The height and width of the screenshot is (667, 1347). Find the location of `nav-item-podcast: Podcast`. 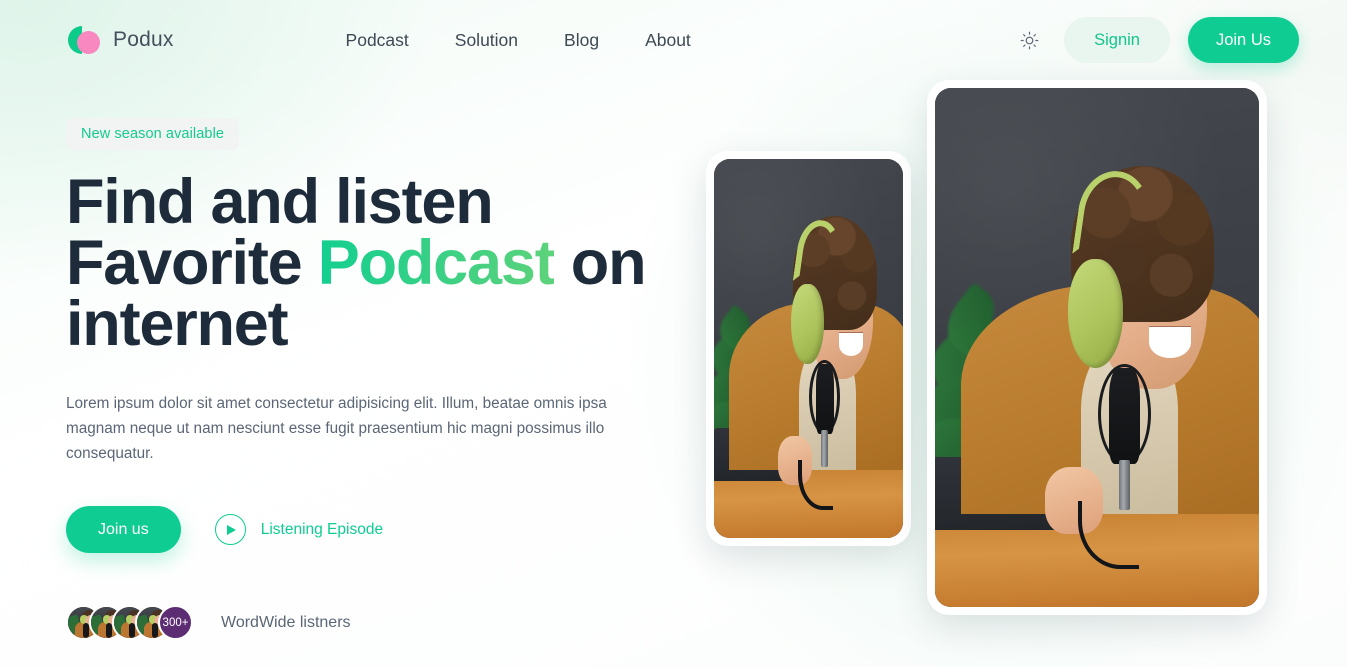

nav-item-podcast: Podcast is located at coordinates (377, 40).